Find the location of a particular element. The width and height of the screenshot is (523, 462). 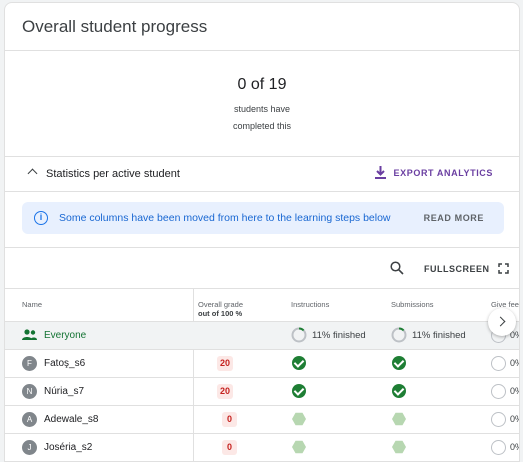

table-row: F Fatoş_s6 20 0% is located at coordinates (262, 363).